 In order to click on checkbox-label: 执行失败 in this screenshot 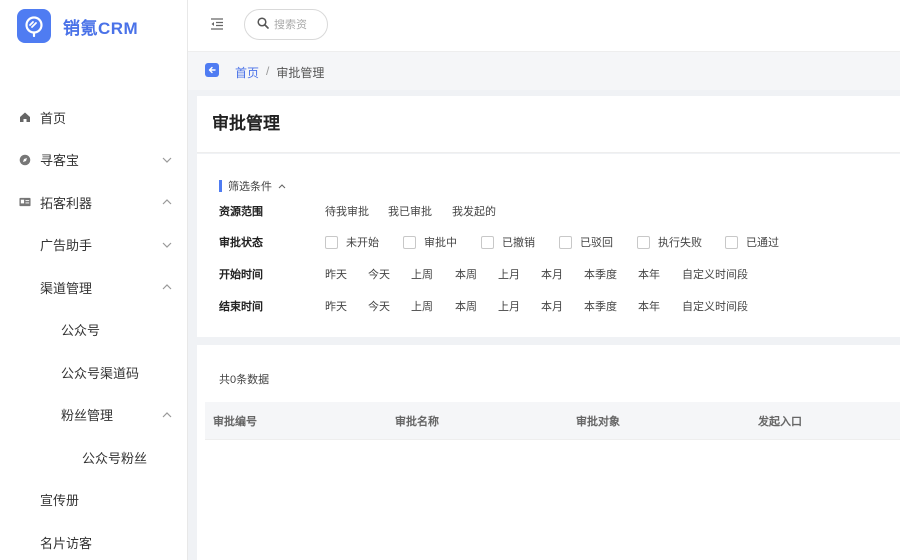, I will do `click(680, 243)`.